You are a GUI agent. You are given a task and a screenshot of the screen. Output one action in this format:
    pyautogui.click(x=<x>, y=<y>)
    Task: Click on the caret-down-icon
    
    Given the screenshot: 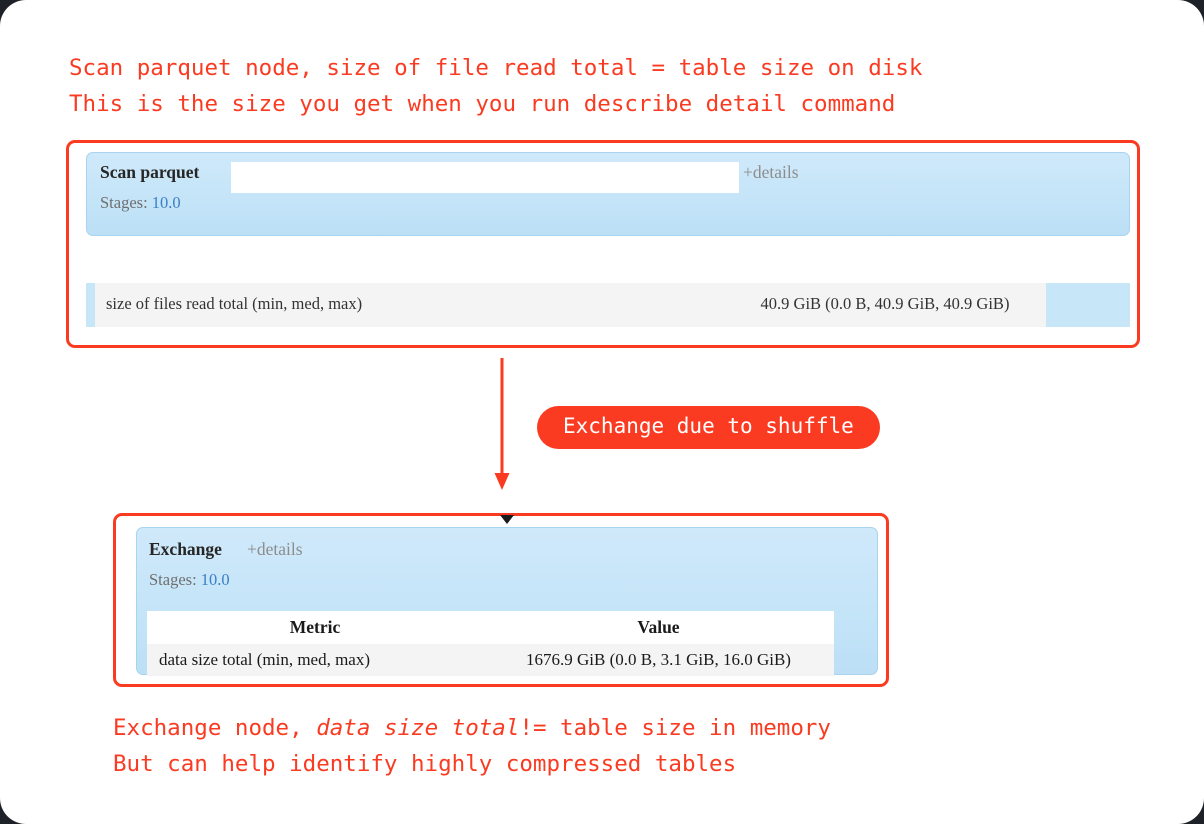 What is the action you would take?
    pyautogui.click(x=507, y=519)
    